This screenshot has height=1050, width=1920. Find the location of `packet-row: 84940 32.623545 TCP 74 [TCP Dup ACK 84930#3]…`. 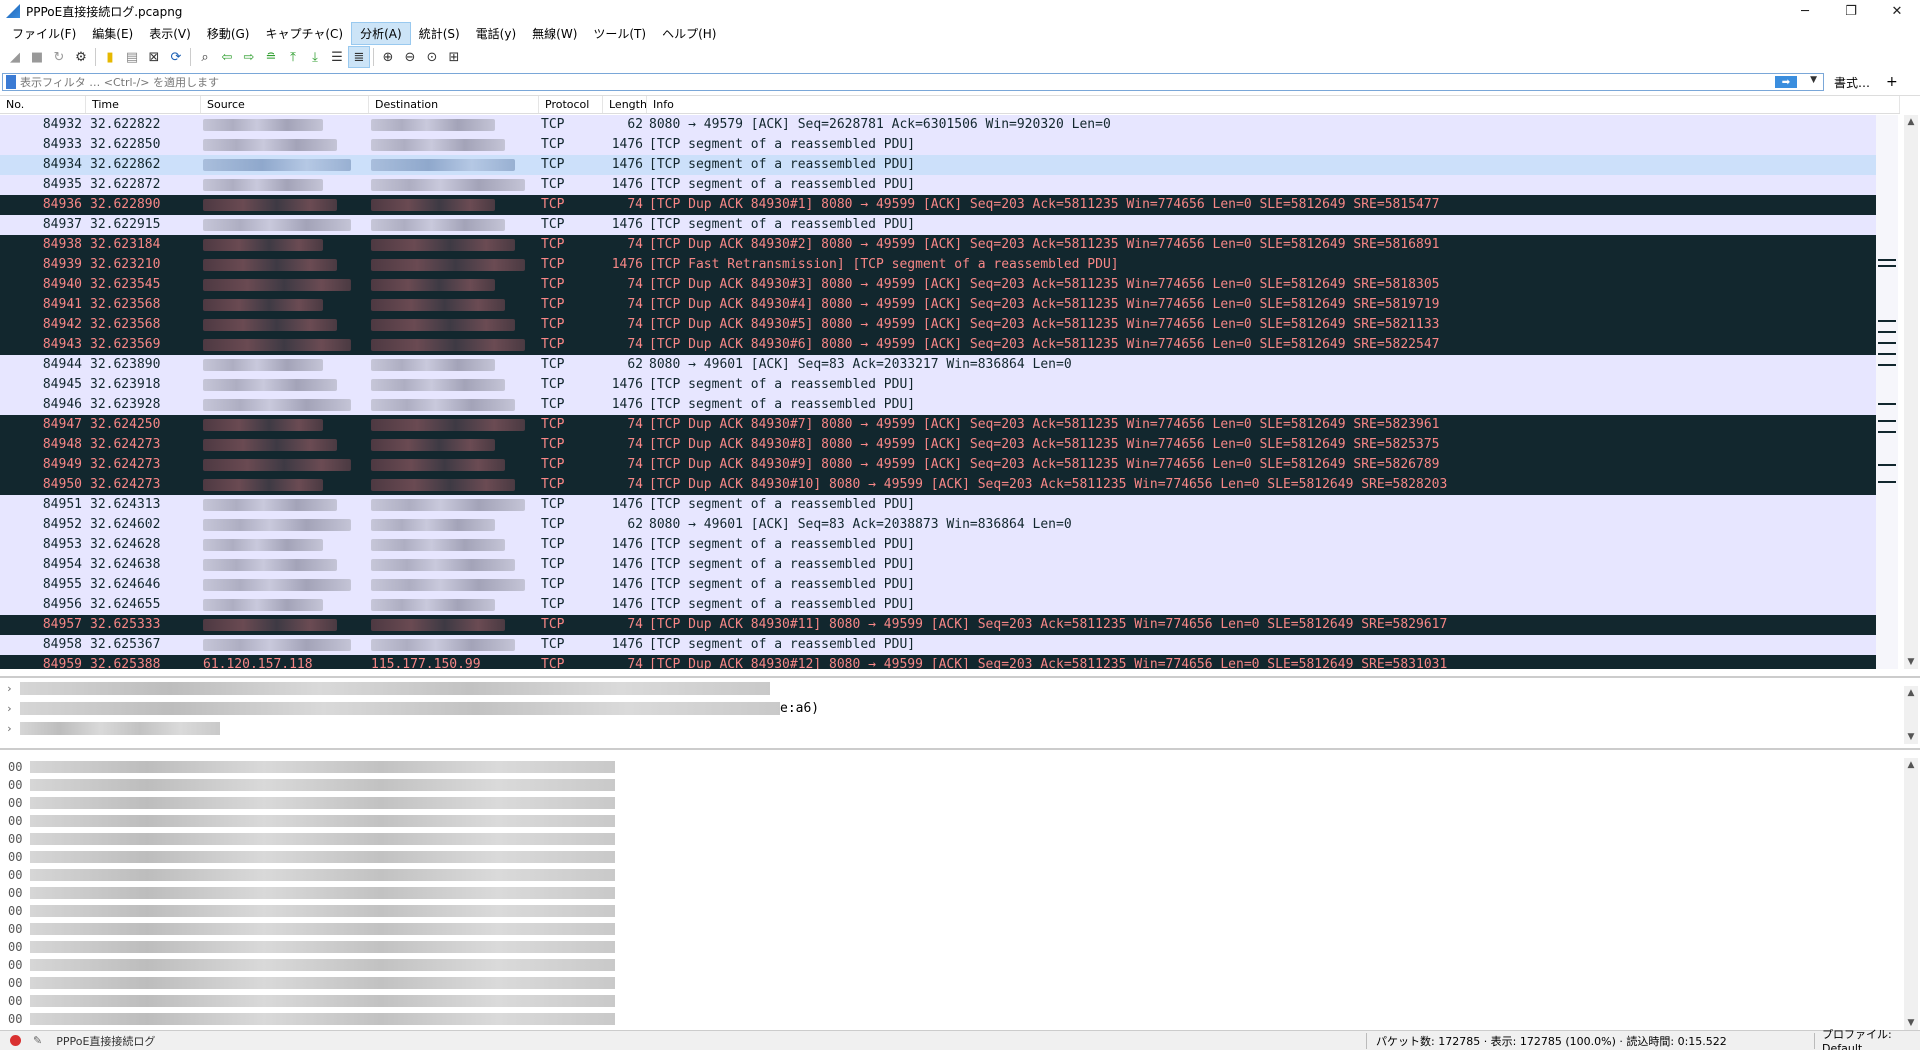

packet-row: 84940 32.623545 TCP 74 [TCP Dup ACK 84930#3]… is located at coordinates (938, 285).